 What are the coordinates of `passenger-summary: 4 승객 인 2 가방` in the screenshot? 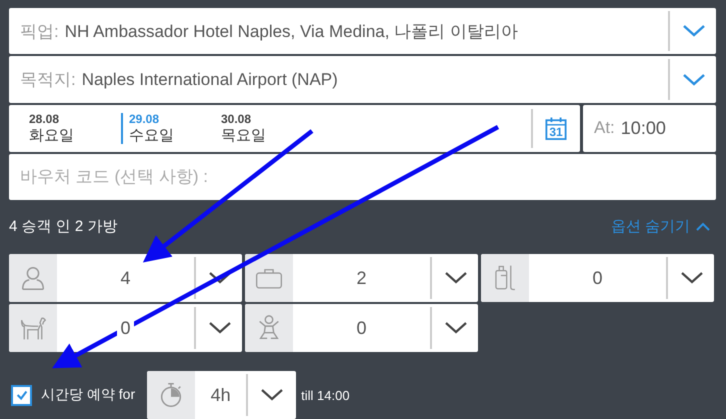 It's located at (63, 226).